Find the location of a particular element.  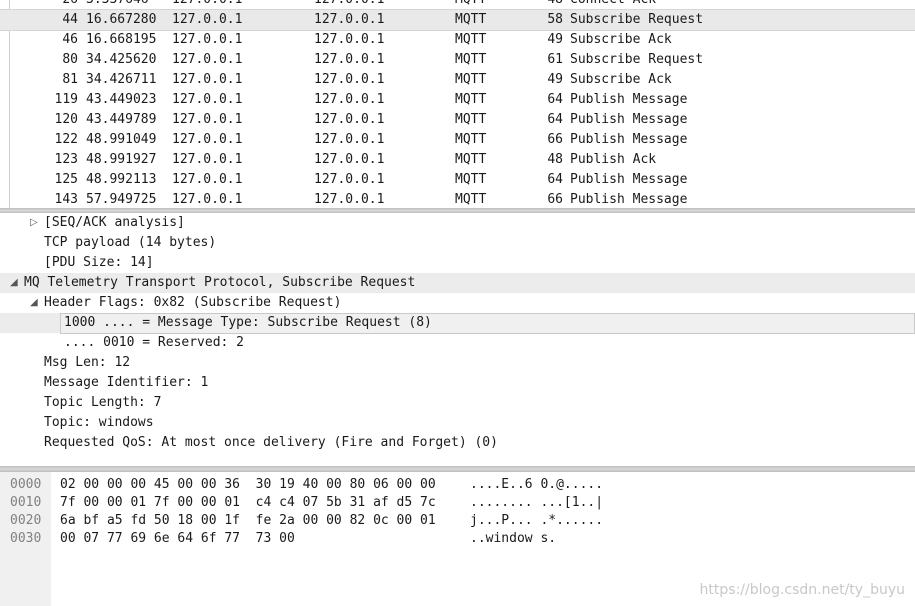

details-tree-label: [PDU Size: 14] is located at coordinates (99, 262).